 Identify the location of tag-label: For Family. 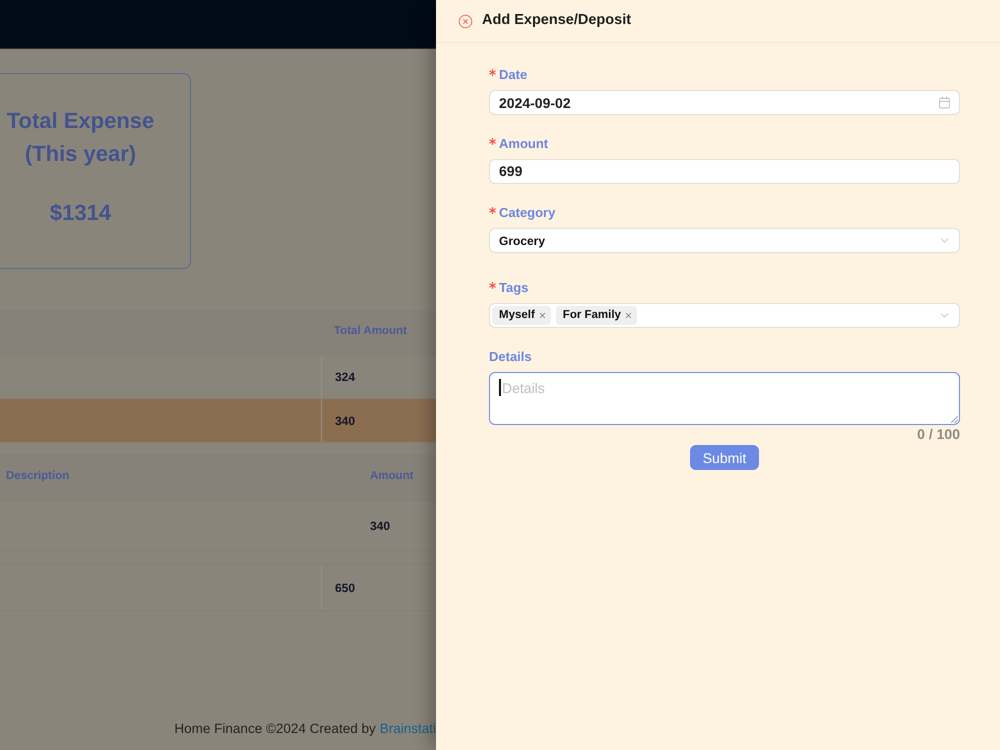
(591, 316).